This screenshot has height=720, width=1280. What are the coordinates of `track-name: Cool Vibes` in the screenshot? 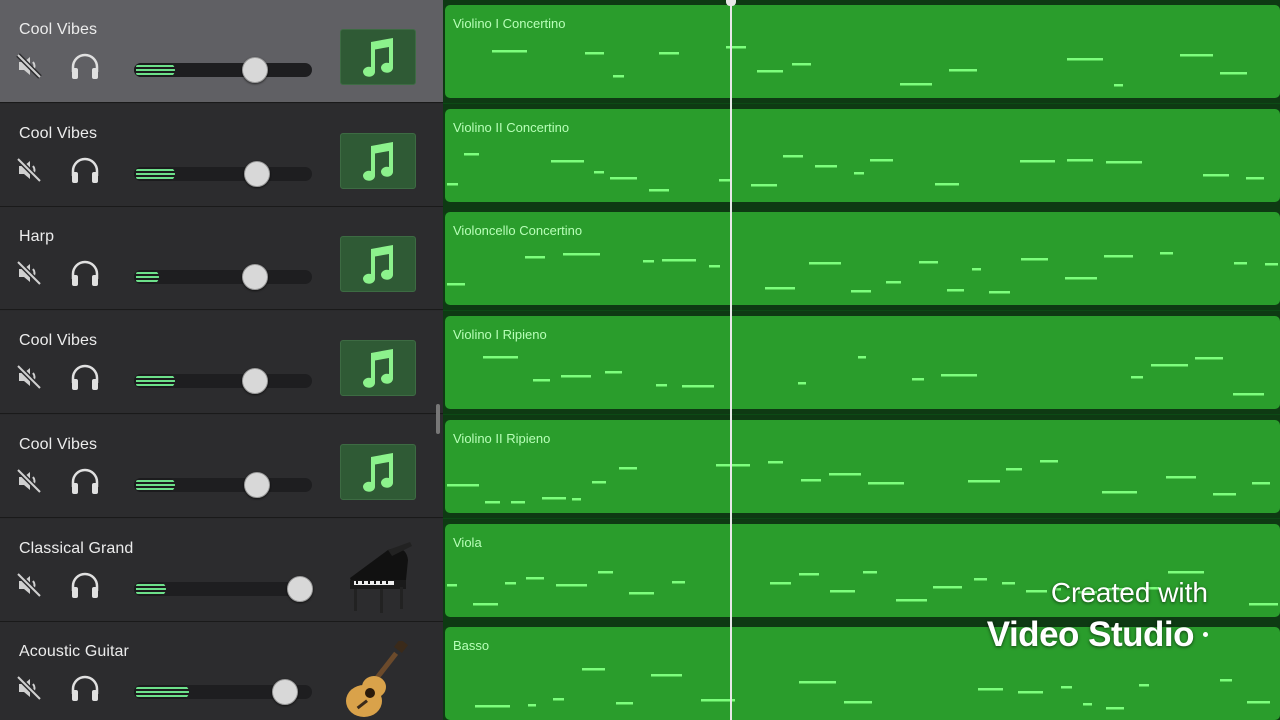 It's located at (58, 444).